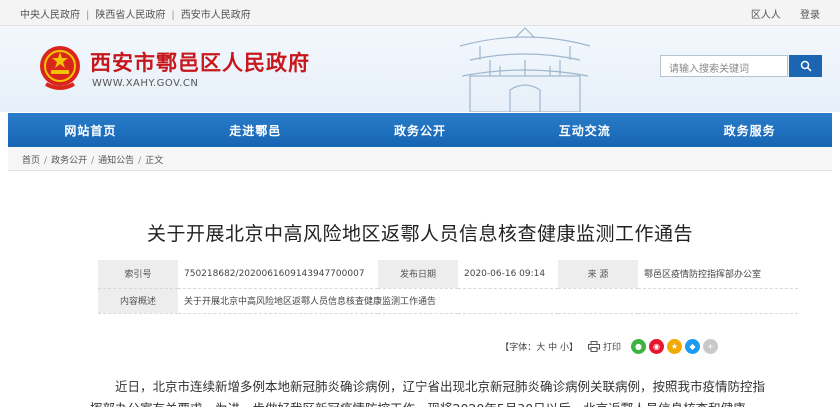 Image resolution: width=840 pixels, height=407 pixels. I want to click on search-icon, so click(806, 66).